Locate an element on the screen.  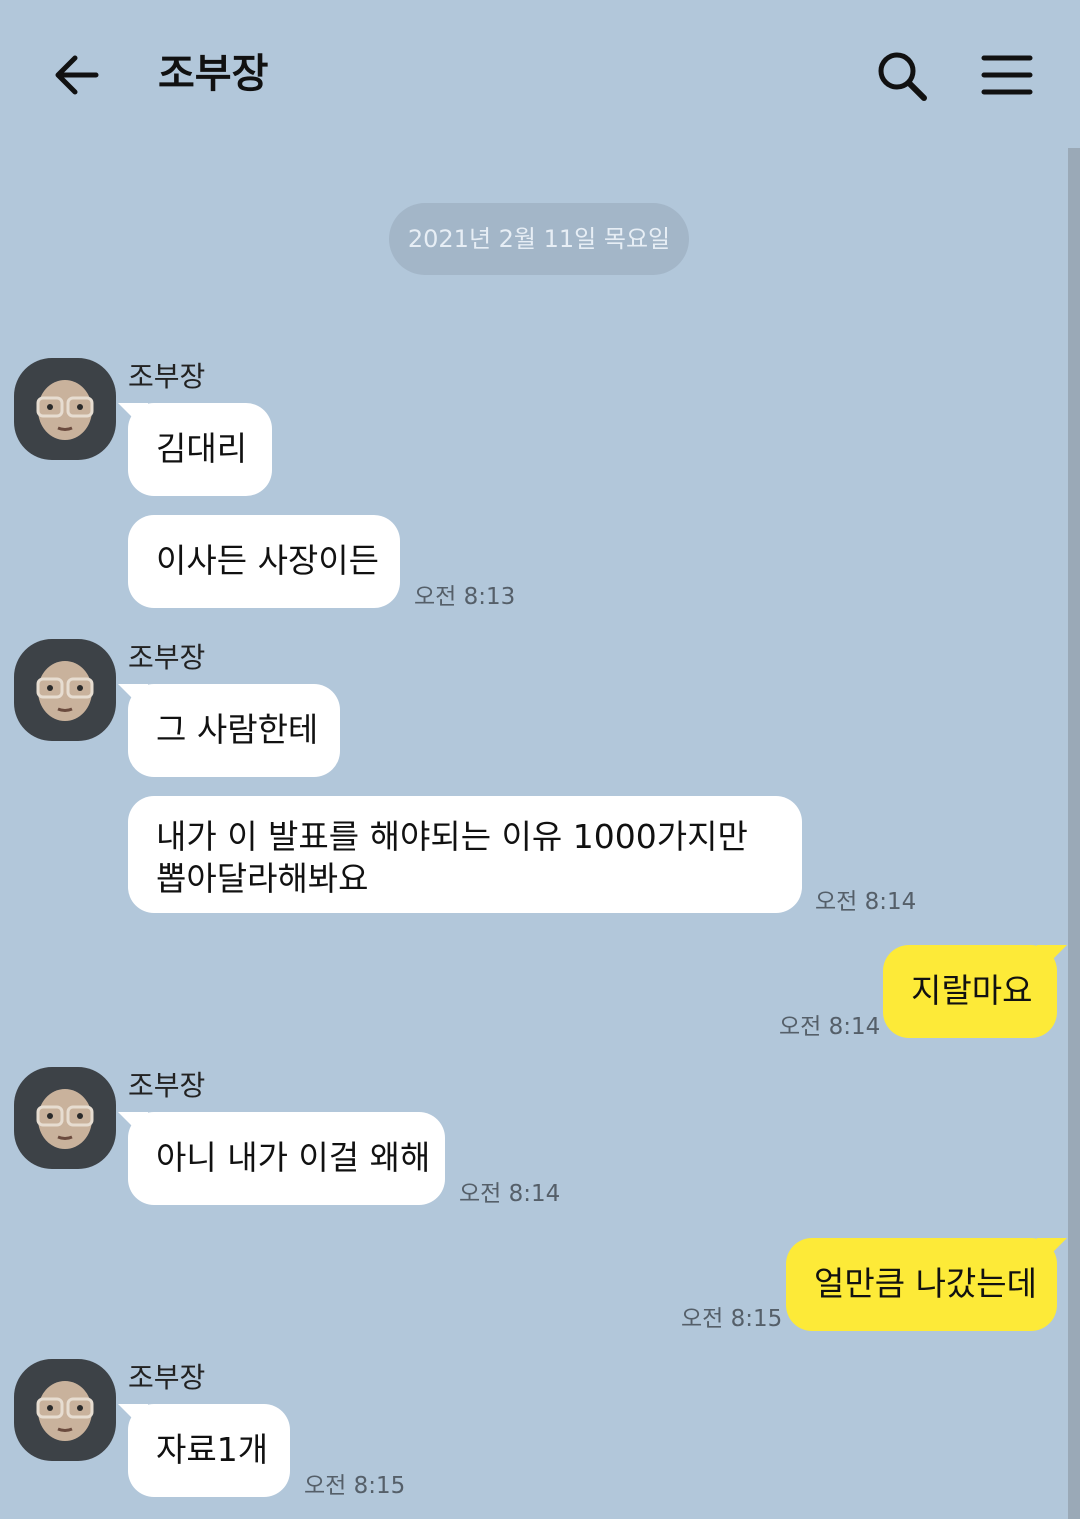
message-line: 뽑아달라해봐요 is located at coordinates (262, 878).